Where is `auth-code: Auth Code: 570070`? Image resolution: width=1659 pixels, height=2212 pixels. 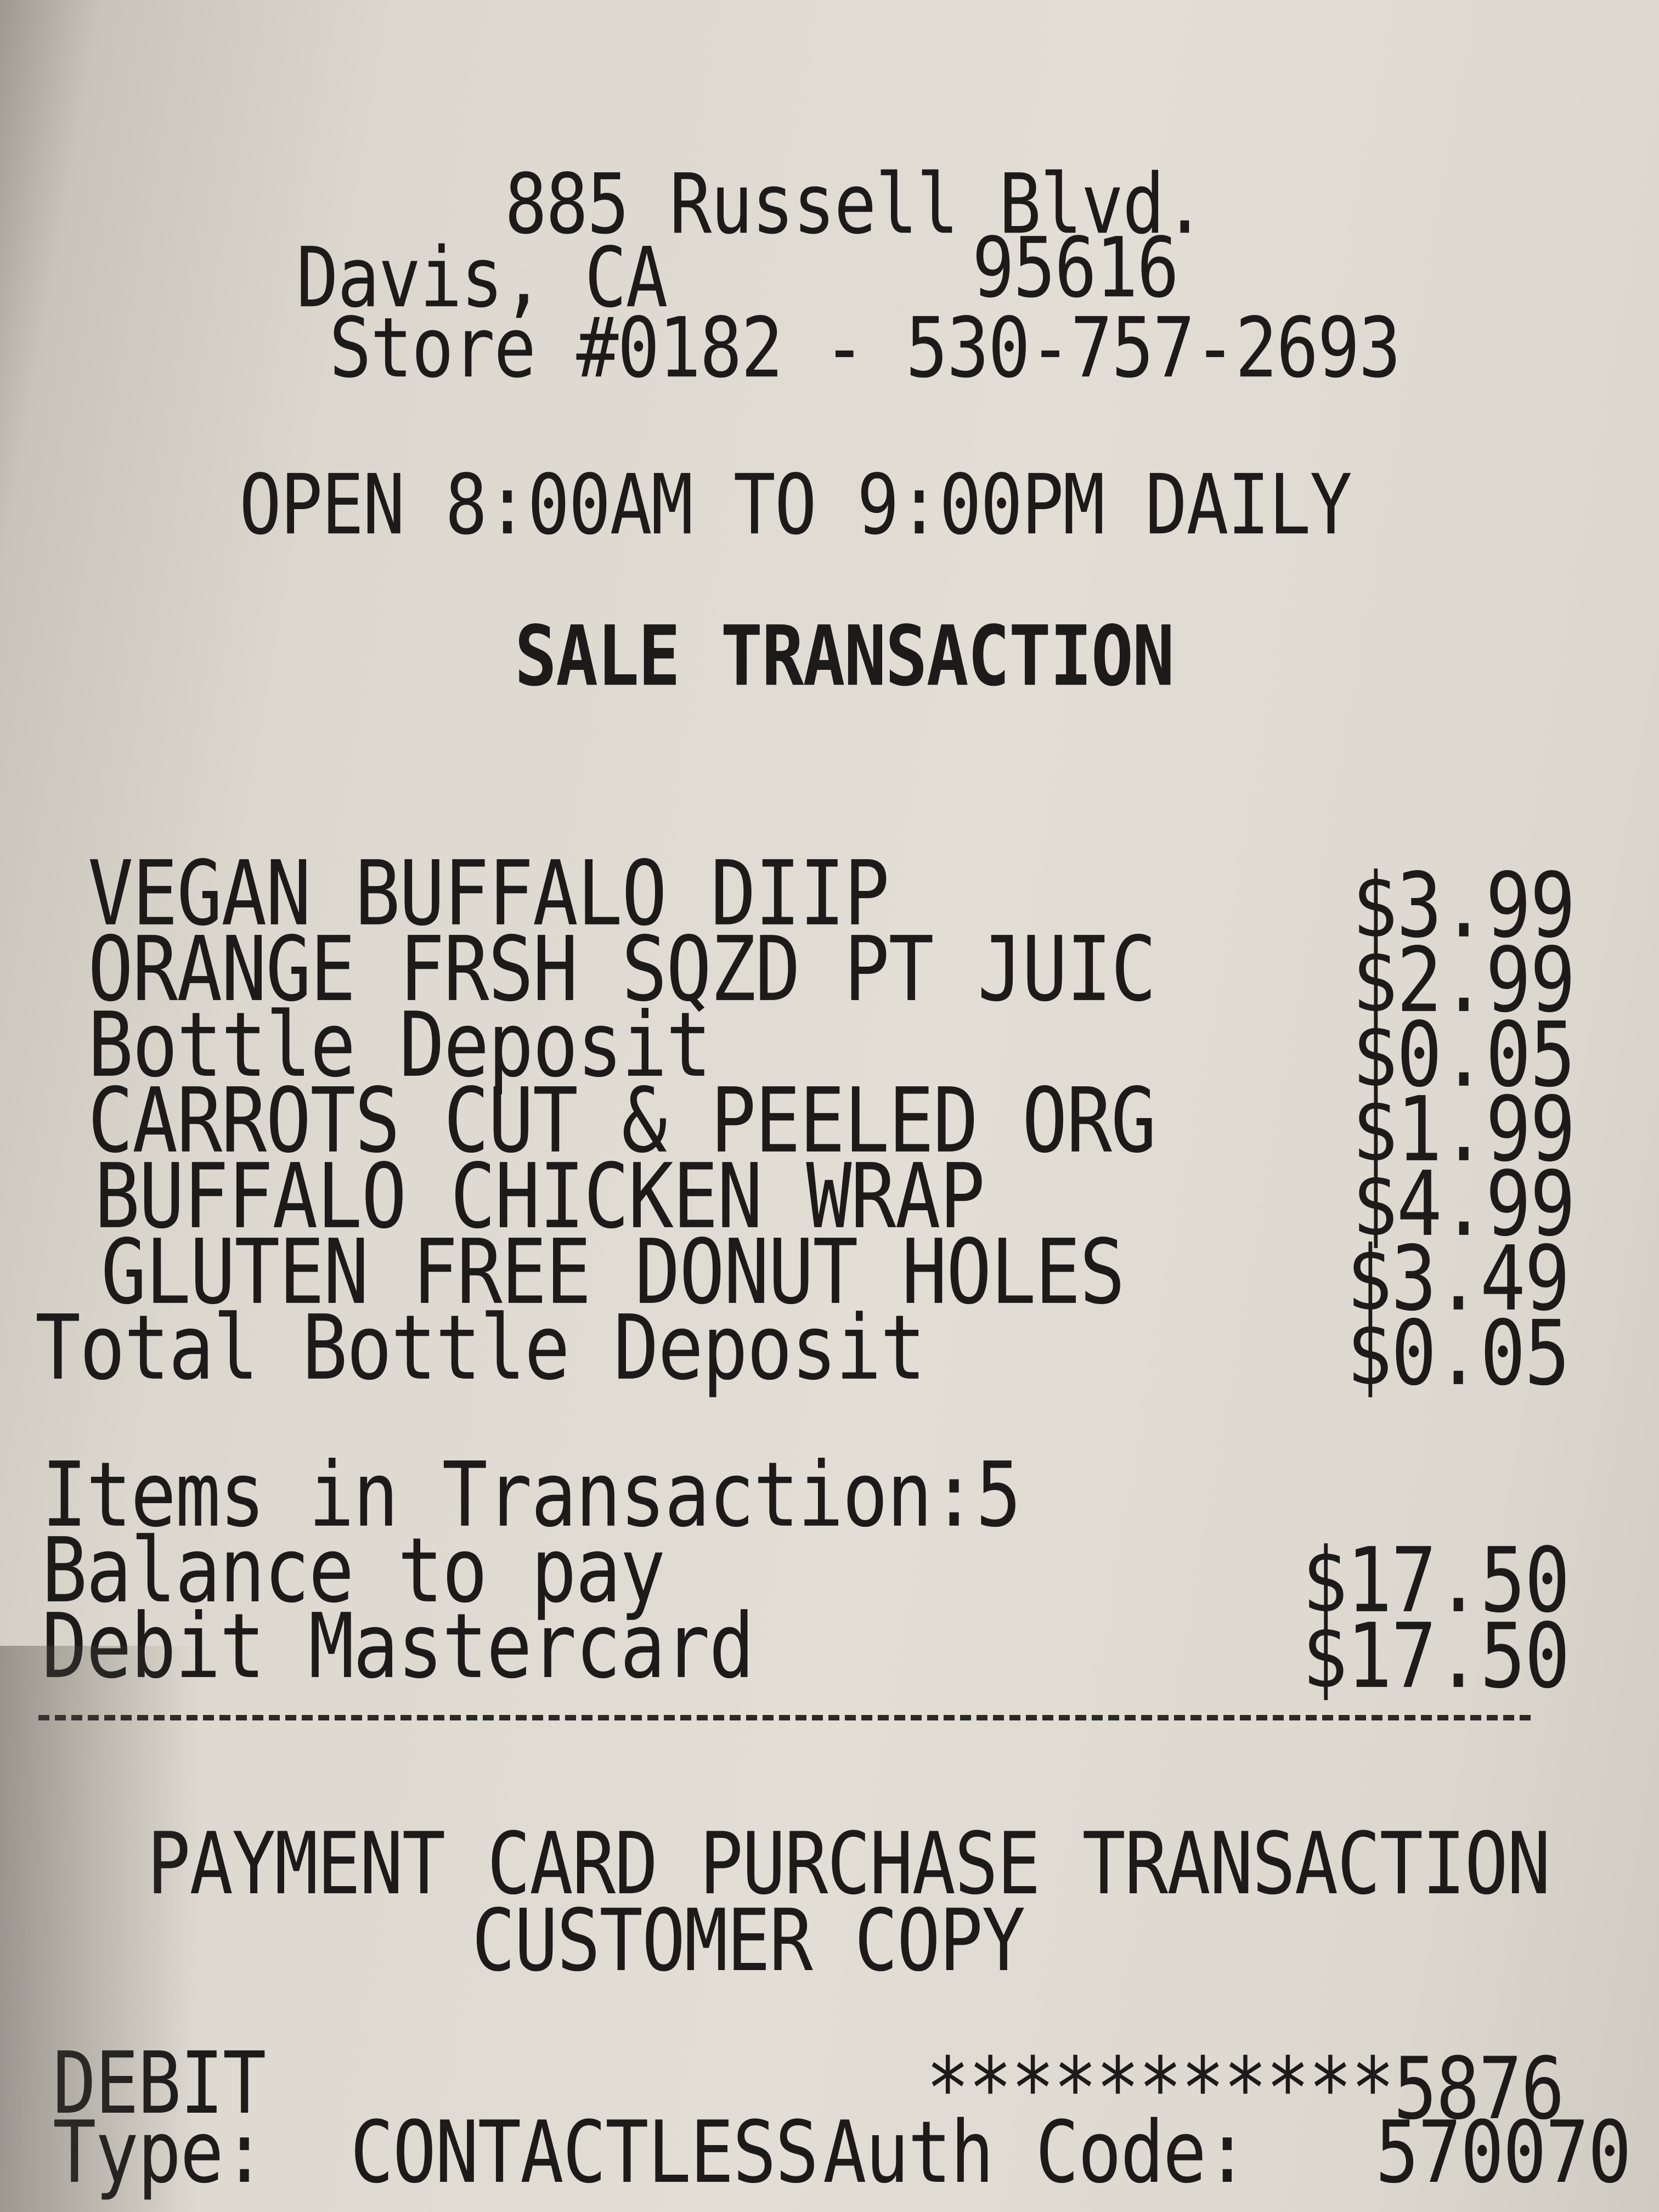
auth-code: Auth Code: 570070 is located at coordinates (1228, 2153).